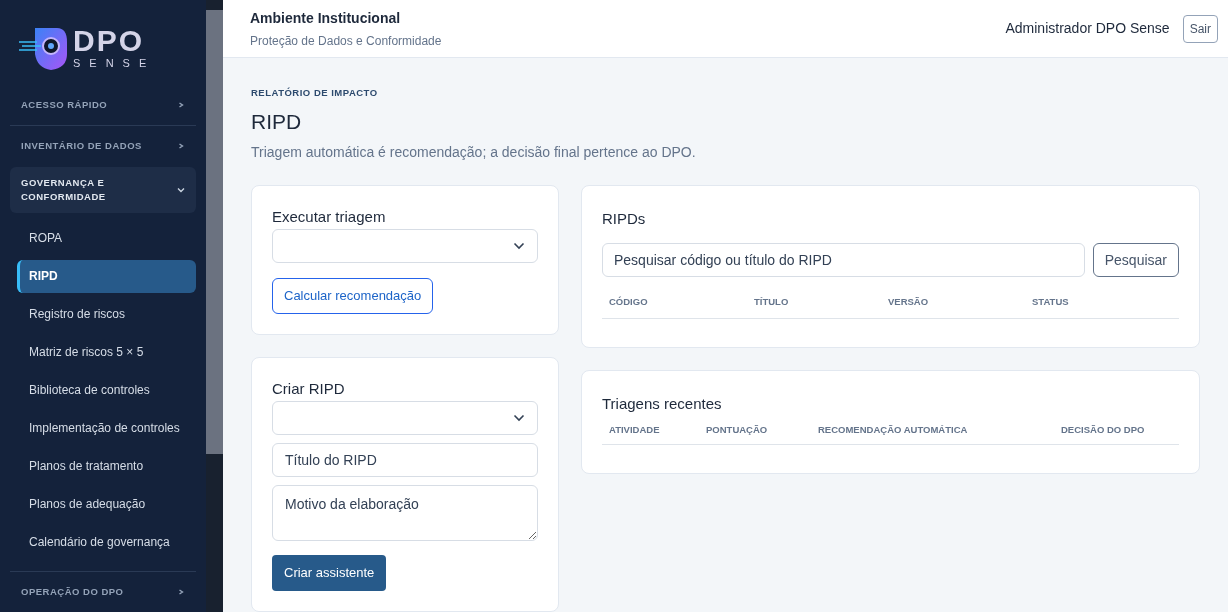 This screenshot has width=1228, height=612. Describe the element at coordinates (635, 430) in the screenshot. I see `column-header: ATIVIDADE` at that location.